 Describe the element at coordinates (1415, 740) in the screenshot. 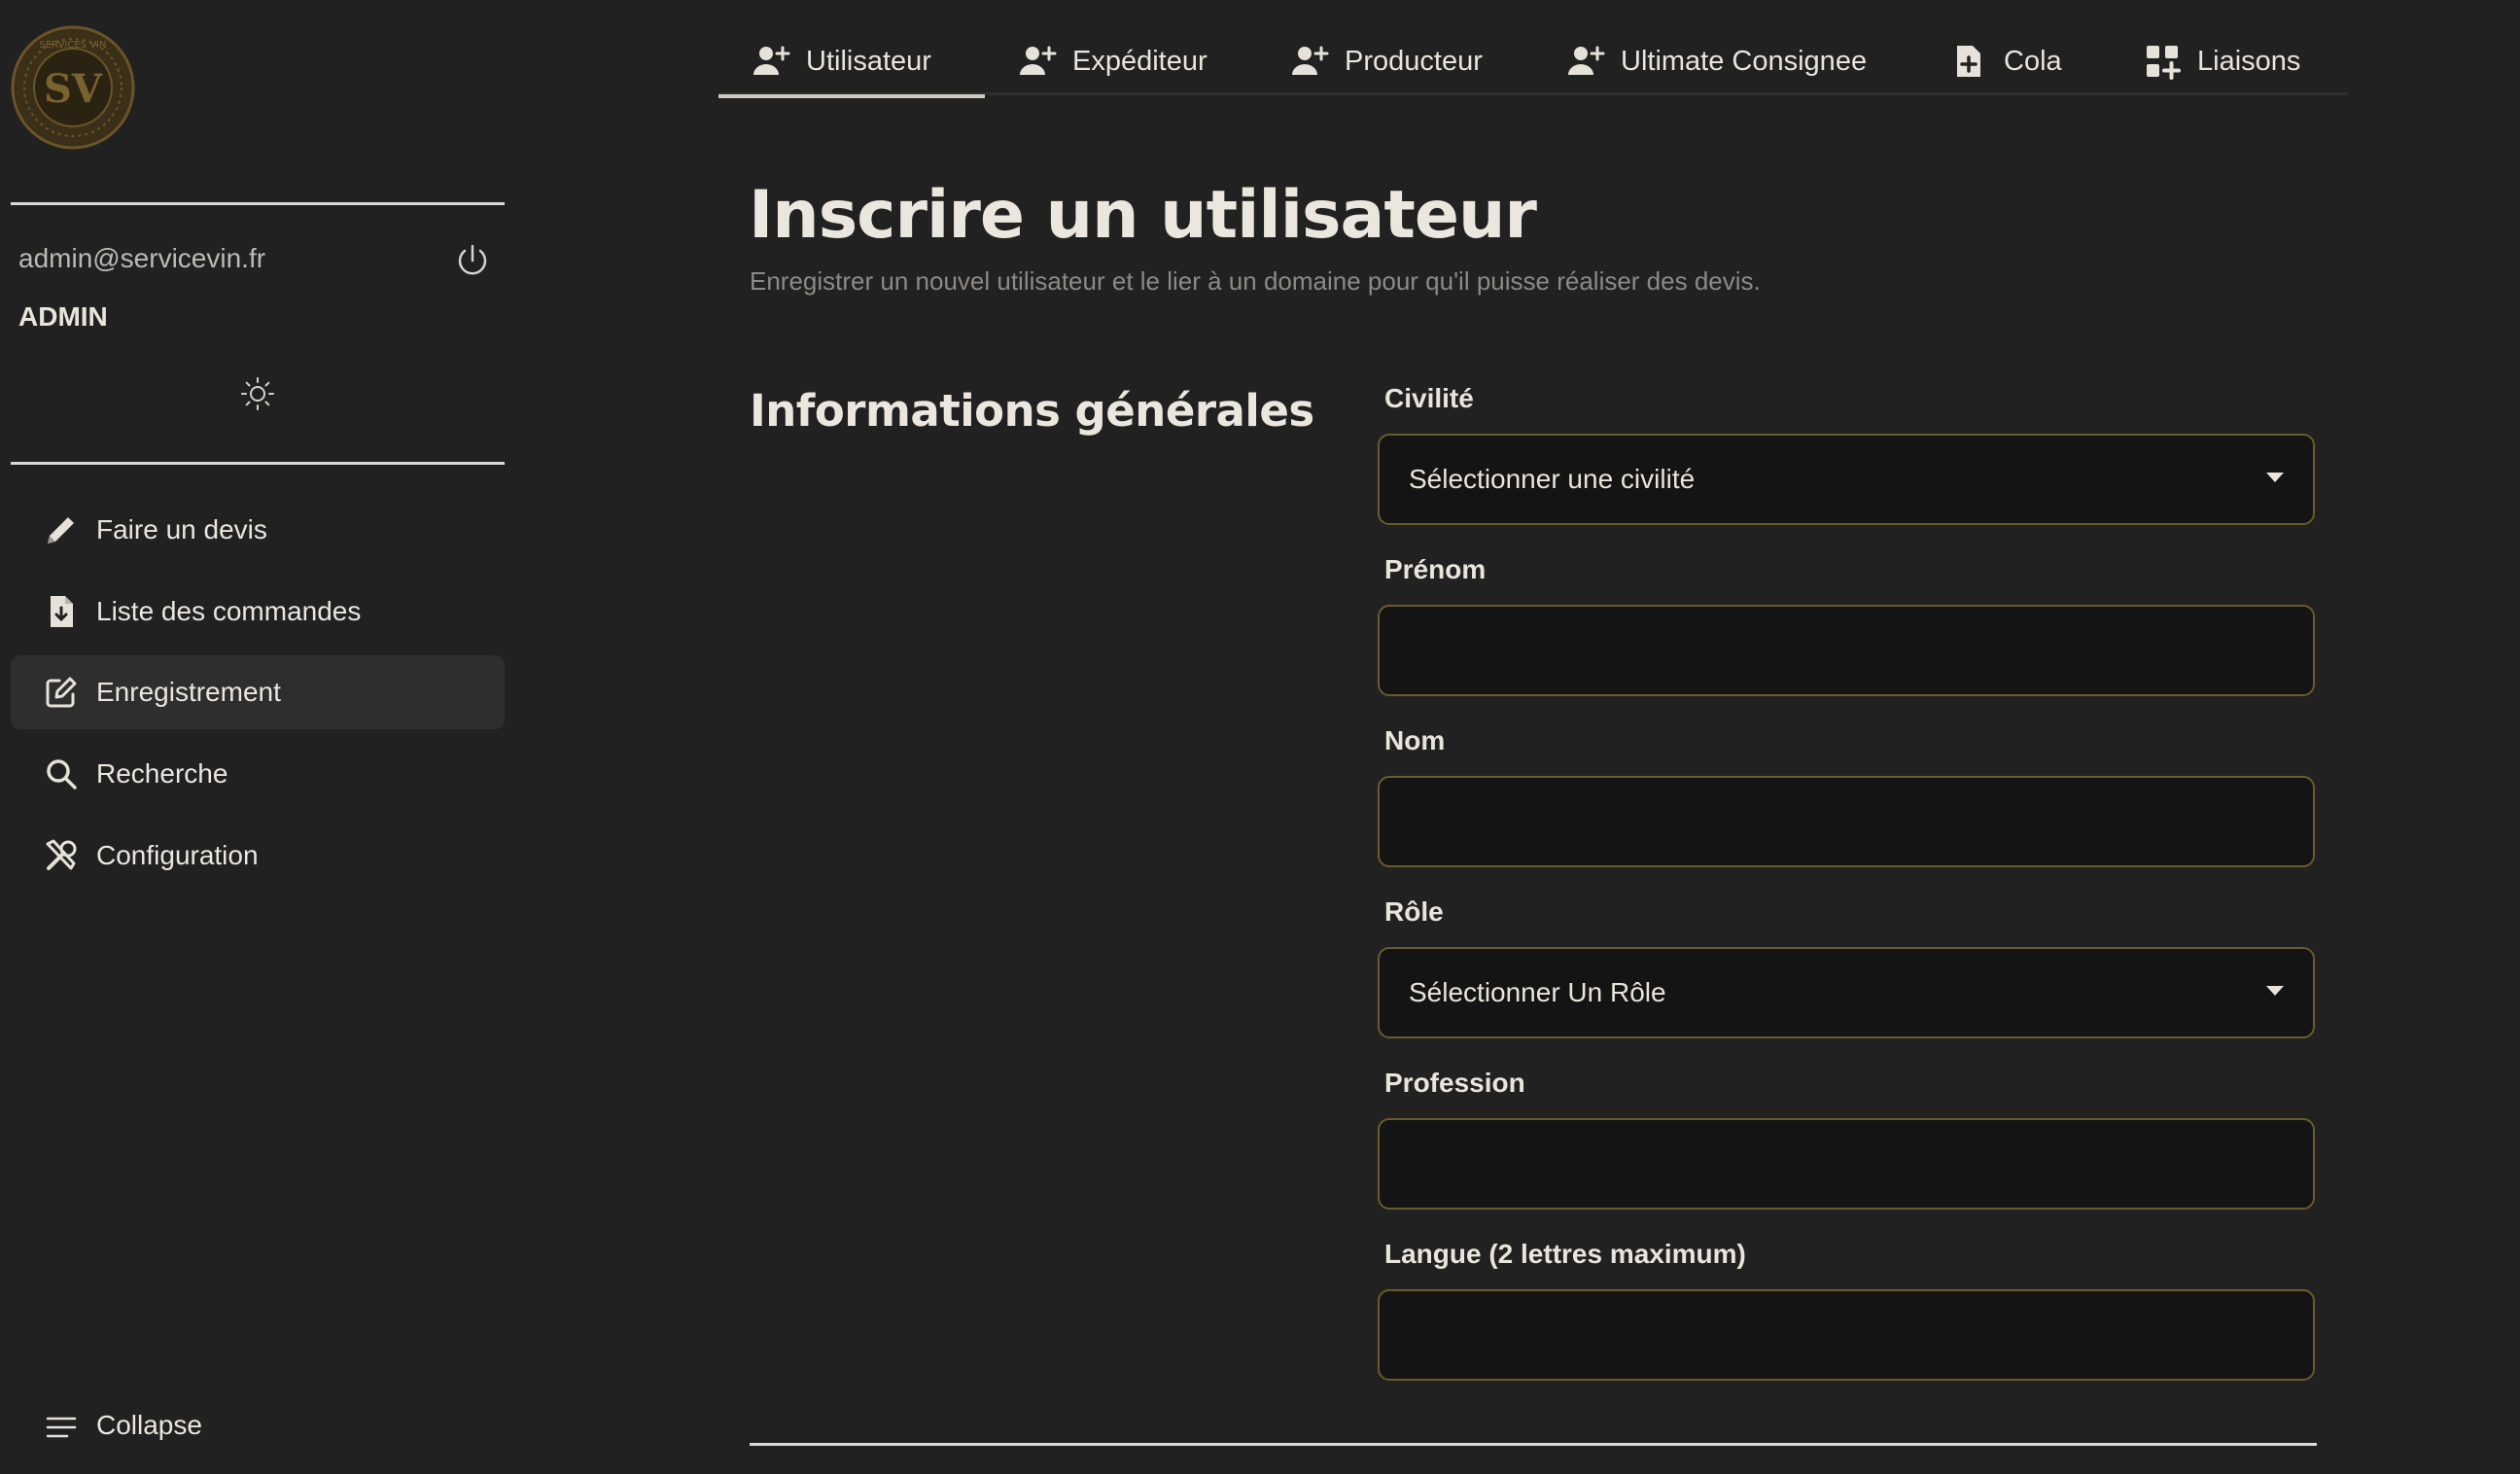

I see `nom-label: Nom` at that location.